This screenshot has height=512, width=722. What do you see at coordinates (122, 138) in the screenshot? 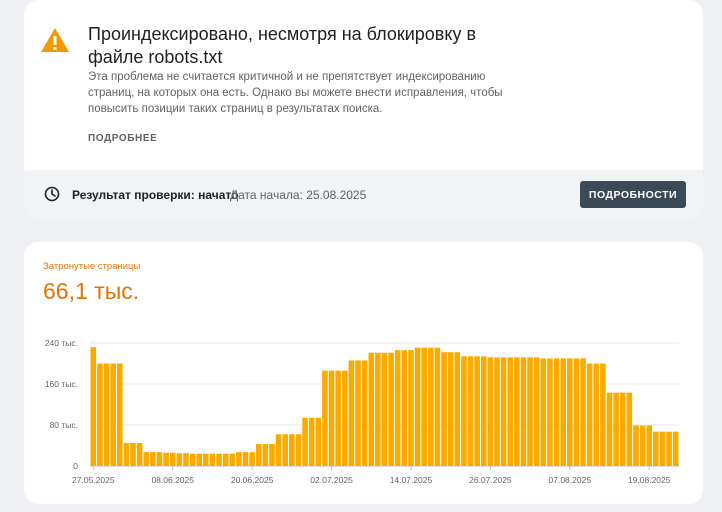
I see `more-info-link: ПОДРОБНЕЕ` at bounding box center [122, 138].